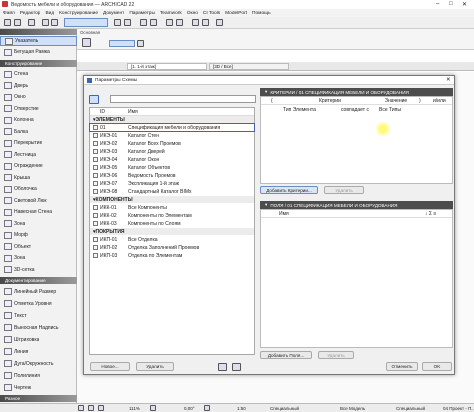  Describe the element at coordinates (38, 247) in the screenshot. I see `tool-construct-15: Объект` at that location.